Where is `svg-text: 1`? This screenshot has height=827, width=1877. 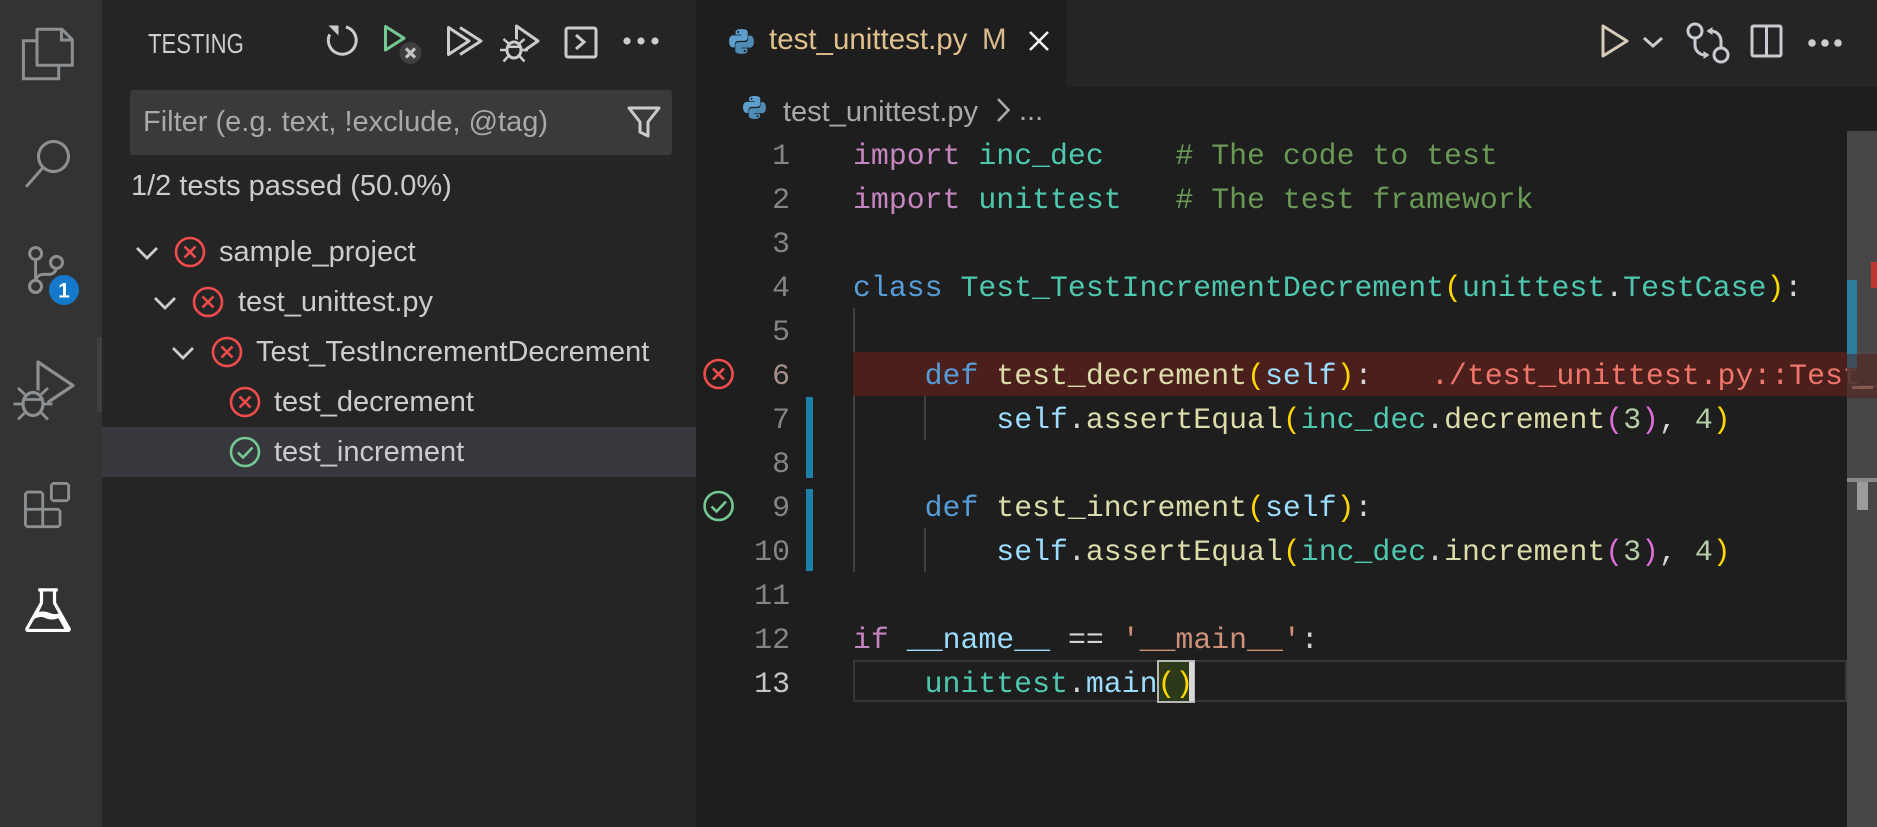
svg-text: 1 is located at coordinates (64, 291).